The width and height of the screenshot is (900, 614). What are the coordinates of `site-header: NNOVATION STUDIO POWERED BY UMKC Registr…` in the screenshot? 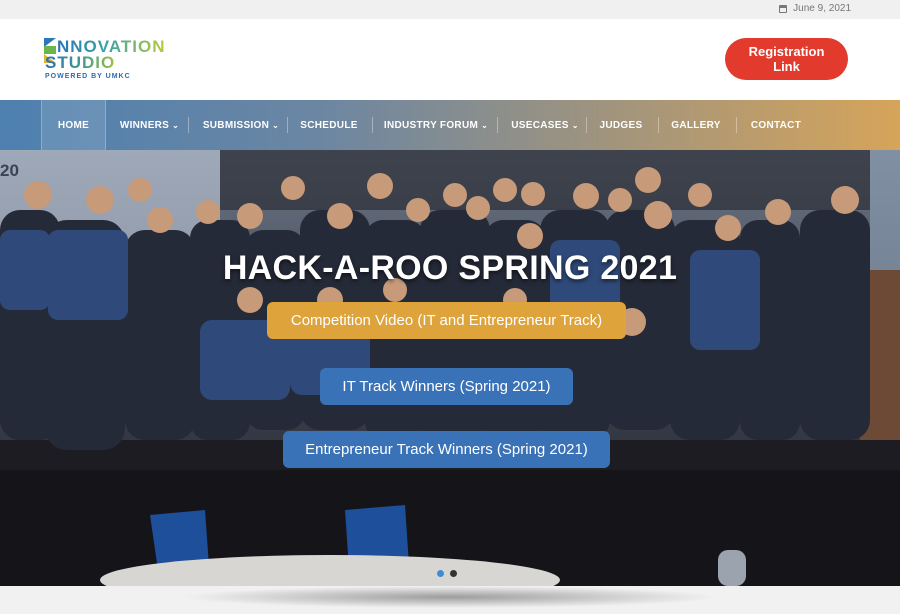 It's located at (450, 59).